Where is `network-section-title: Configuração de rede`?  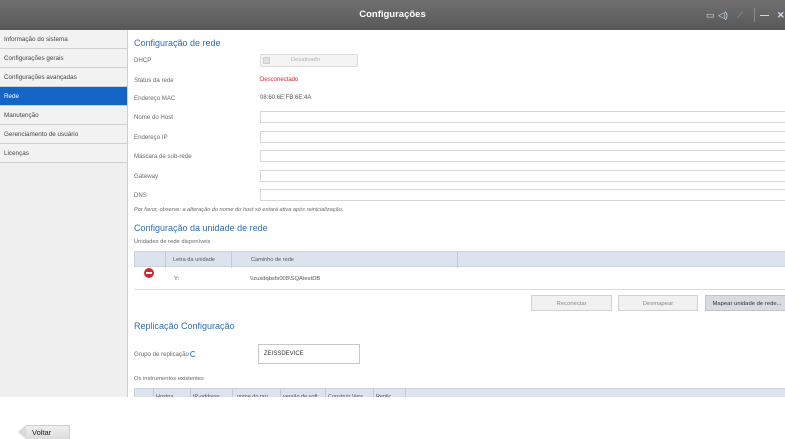
network-section-title: Configuração de rede is located at coordinates (177, 43).